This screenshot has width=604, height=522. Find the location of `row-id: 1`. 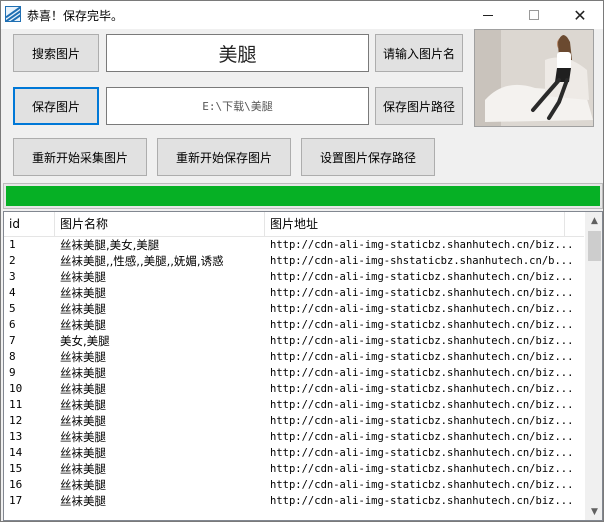

row-id: 1 is located at coordinates (12, 244).